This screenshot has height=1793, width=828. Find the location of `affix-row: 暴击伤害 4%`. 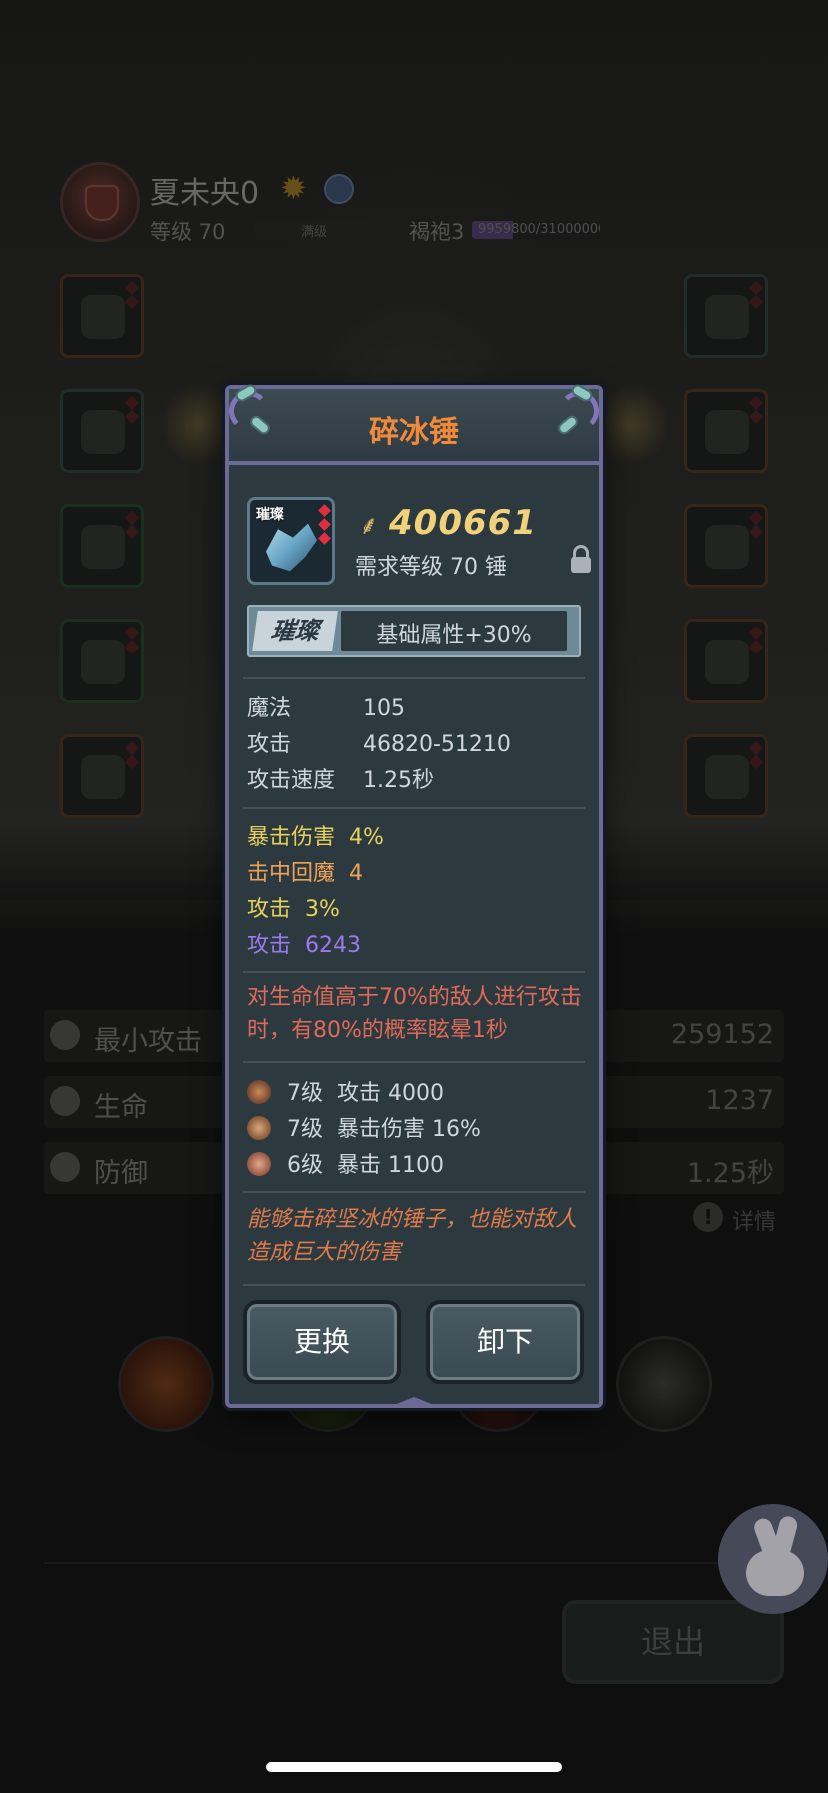

affix-row: 暴击伤害 4% is located at coordinates (315, 835).